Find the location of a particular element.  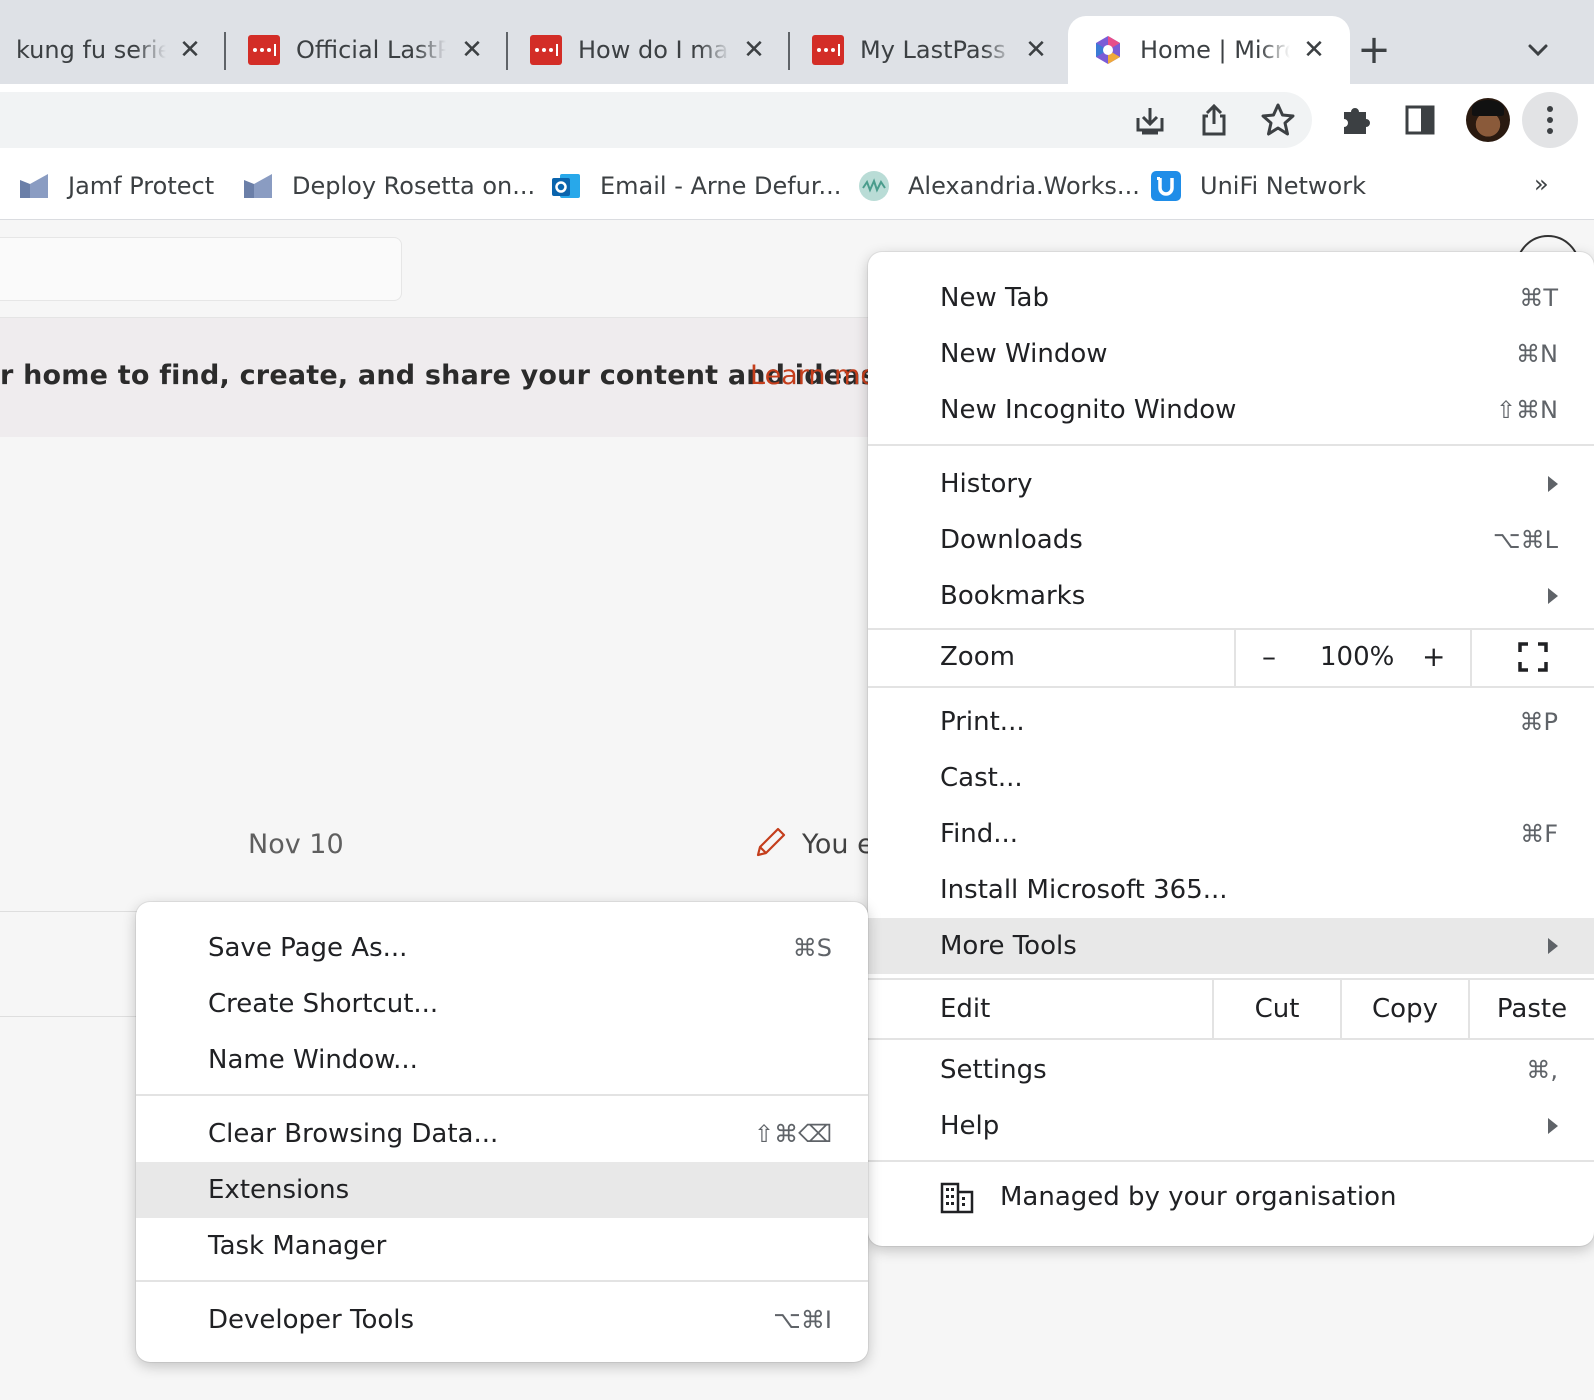

cut-button: Cut is located at coordinates (1276, 1009).